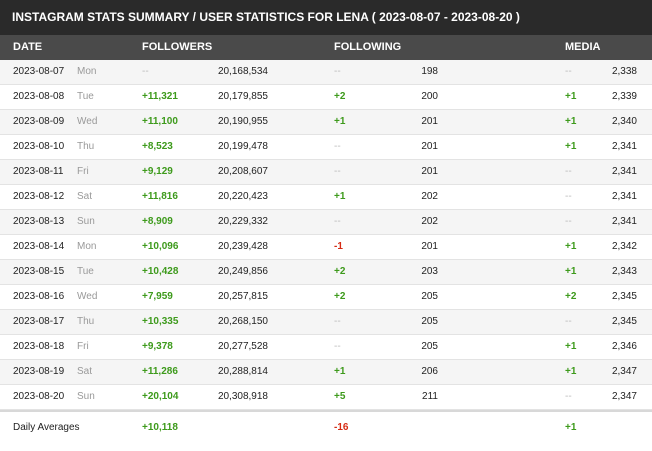 The image size is (652, 451). What do you see at coordinates (145, 71) in the screenshot?
I see `cell-followers-change: --` at bounding box center [145, 71].